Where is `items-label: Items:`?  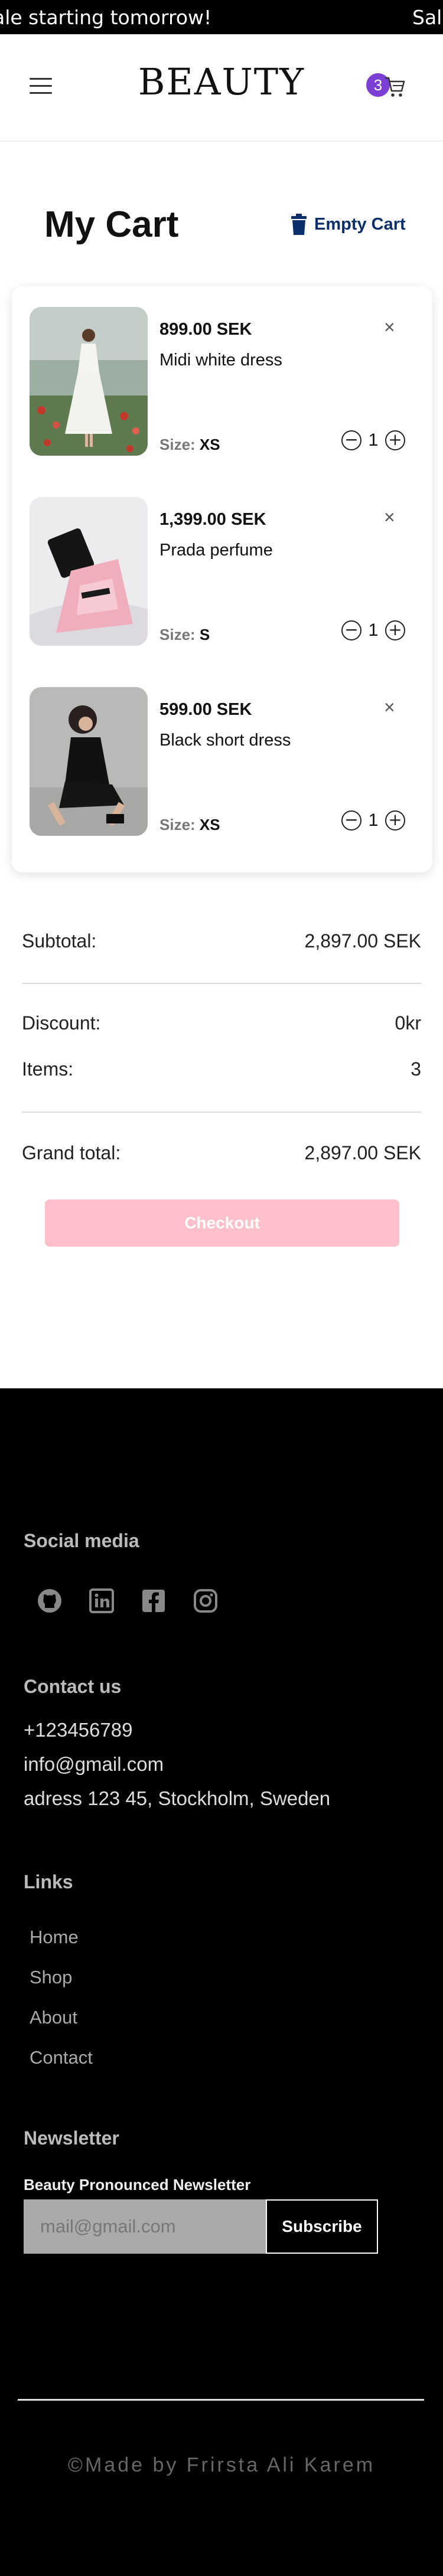
items-label: Items: is located at coordinates (48, 1069).